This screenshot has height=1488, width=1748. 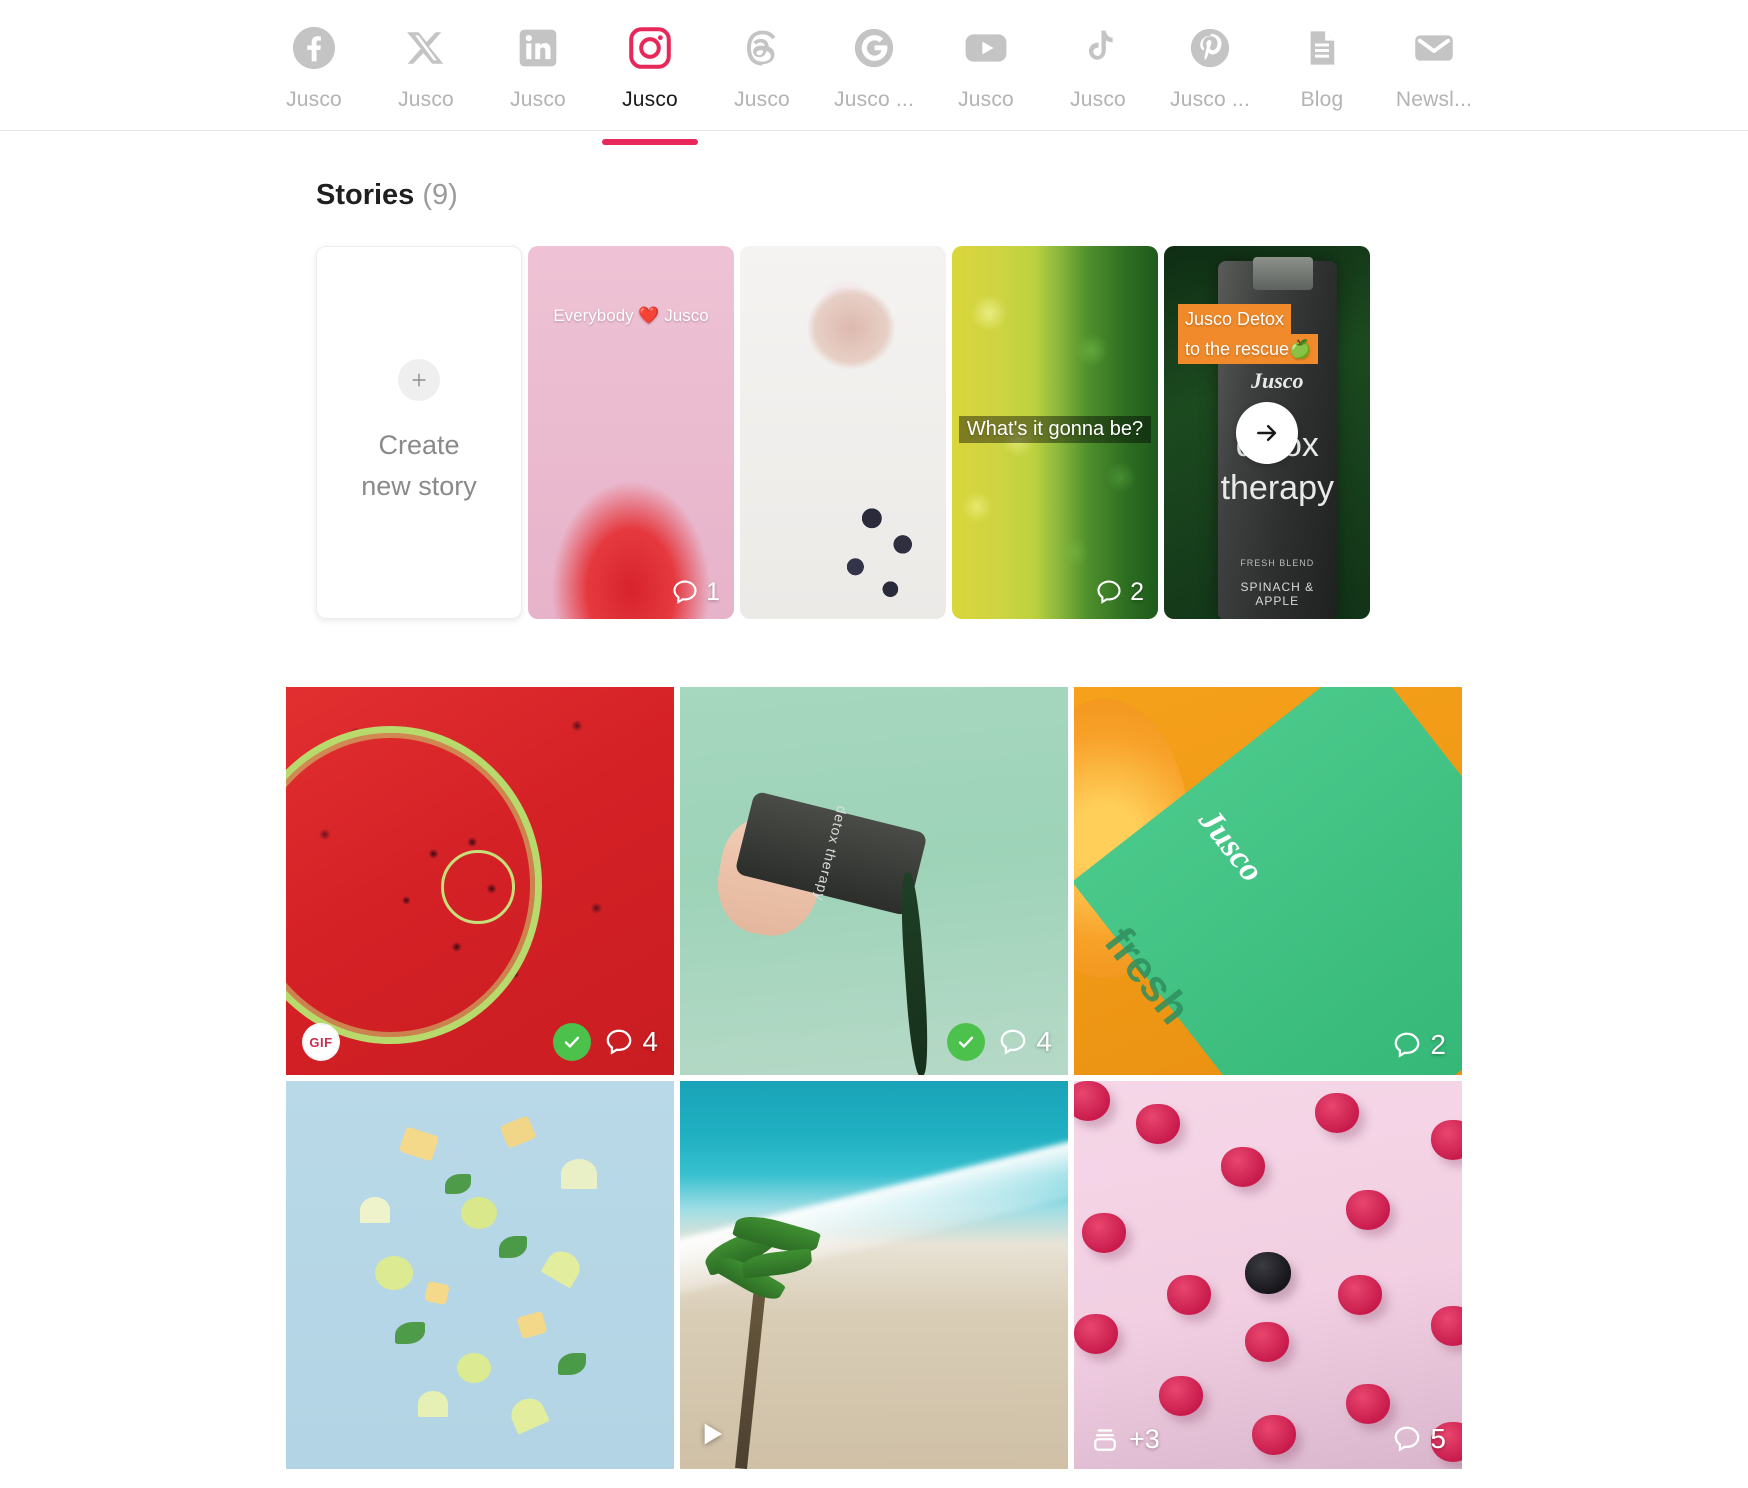 I want to click on create-new-story-label: Create new story, so click(x=419, y=465).